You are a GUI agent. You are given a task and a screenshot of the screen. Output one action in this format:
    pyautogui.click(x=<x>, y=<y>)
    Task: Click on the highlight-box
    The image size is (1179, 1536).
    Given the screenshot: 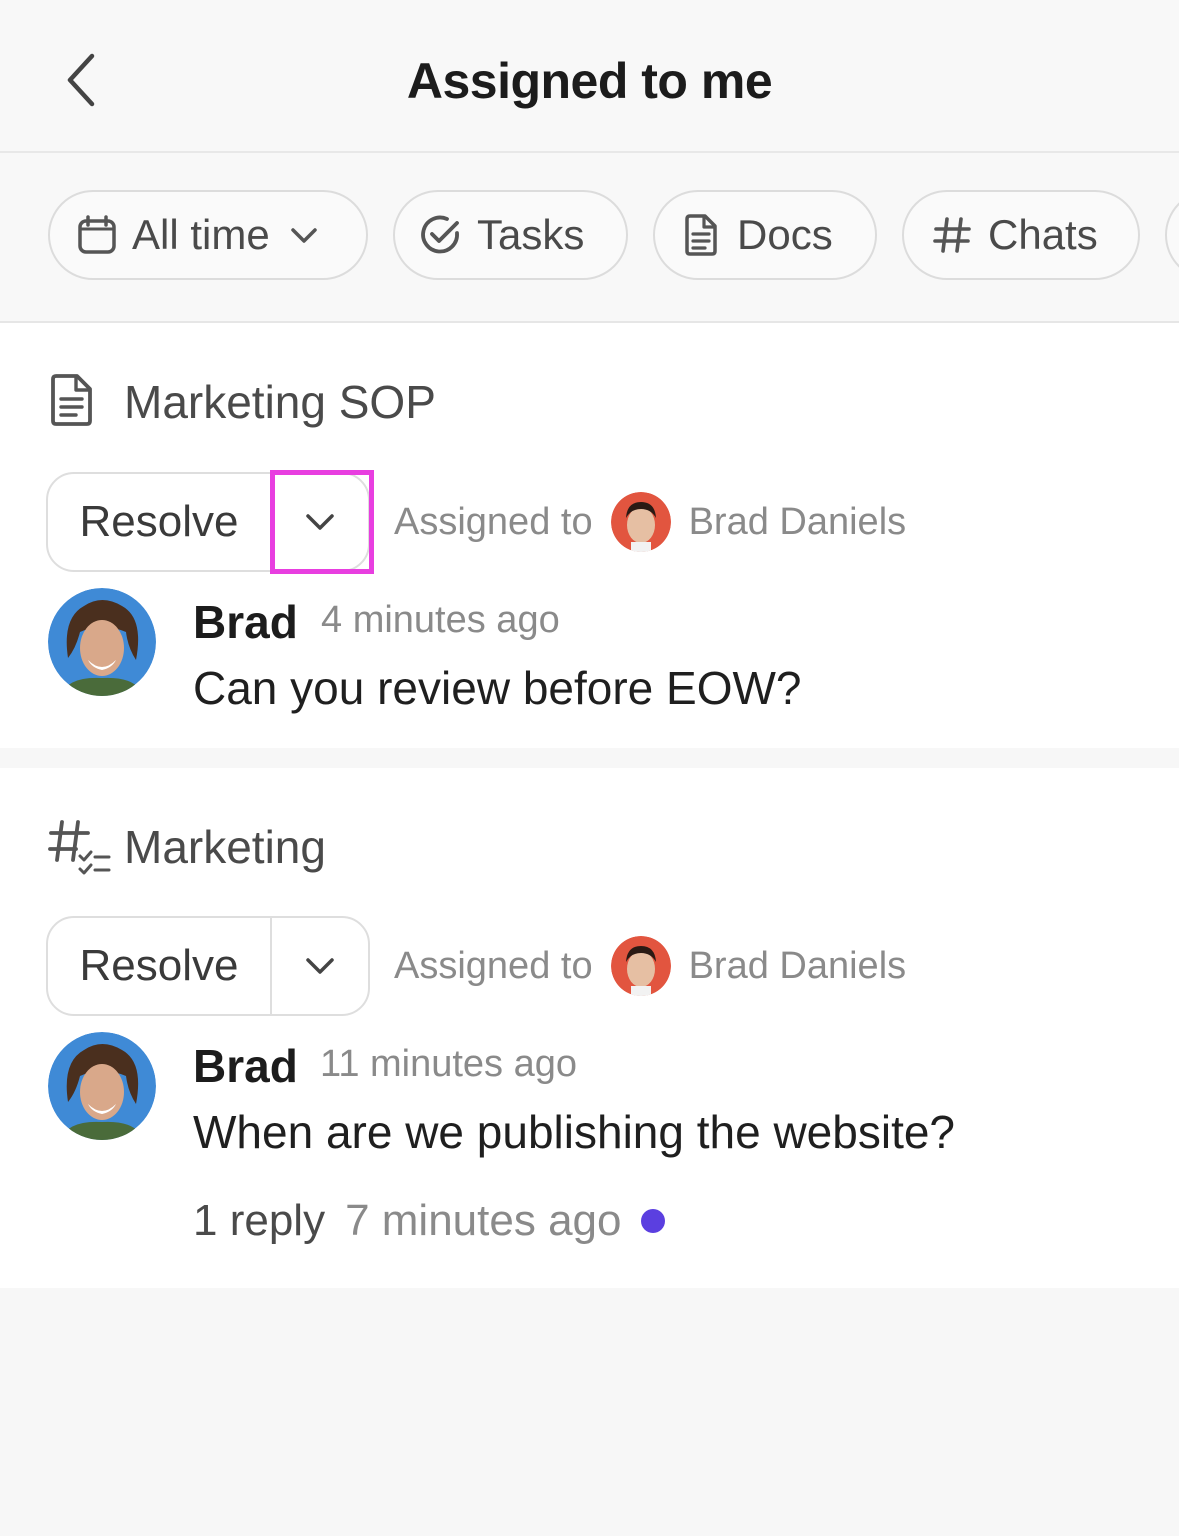 What is the action you would take?
    pyautogui.click(x=322, y=522)
    